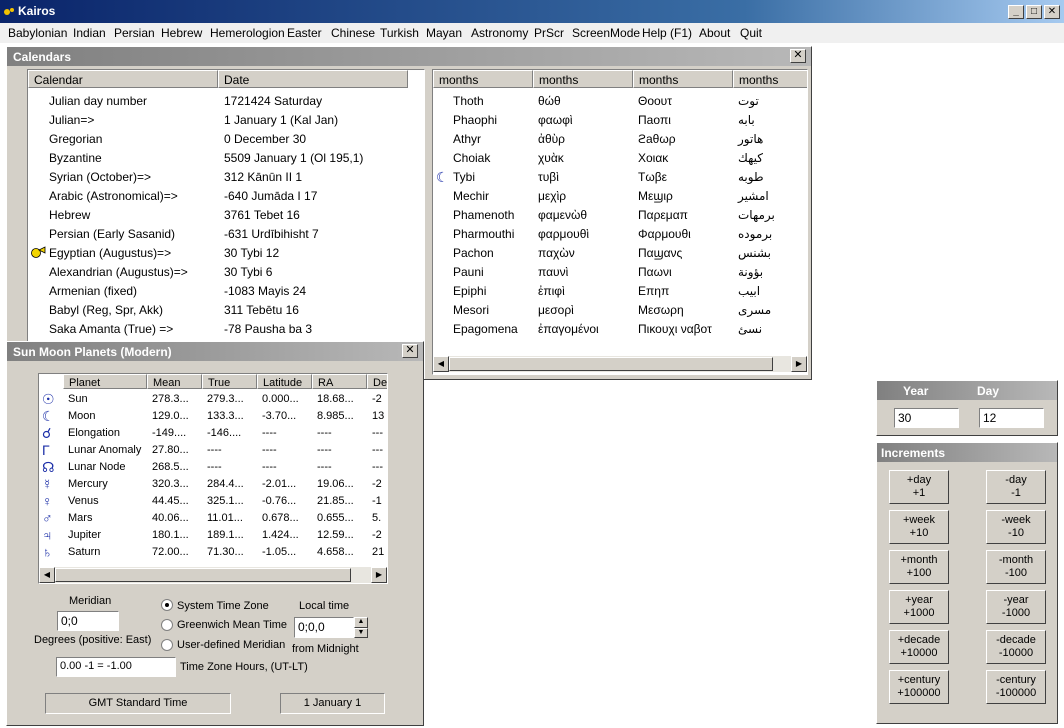 The height and width of the screenshot is (728, 1064). Describe the element at coordinates (919, 647) in the screenshot. I see `increment-button: +decade +10000` at that location.